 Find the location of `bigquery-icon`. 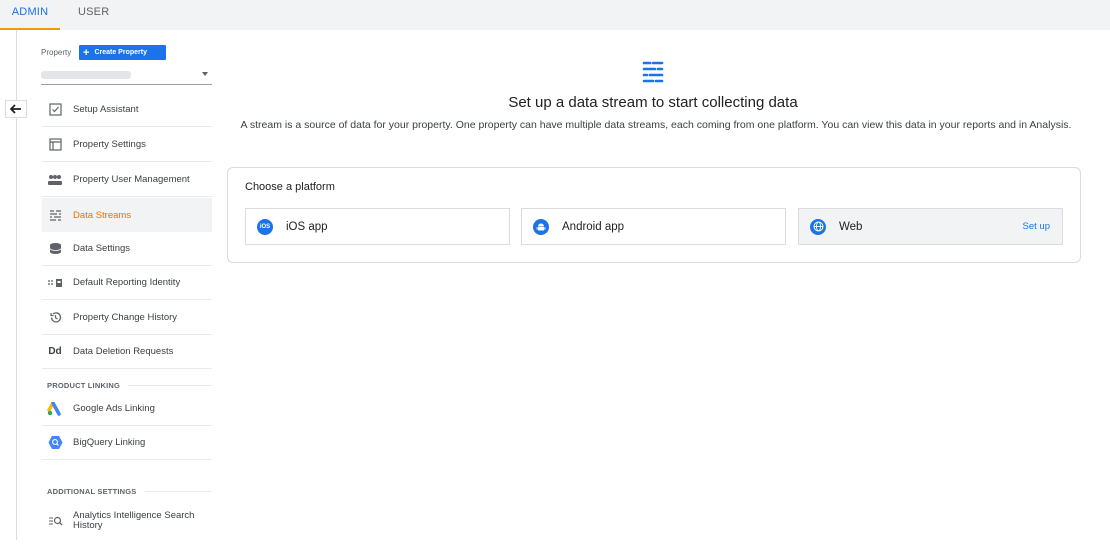

bigquery-icon is located at coordinates (55, 443).